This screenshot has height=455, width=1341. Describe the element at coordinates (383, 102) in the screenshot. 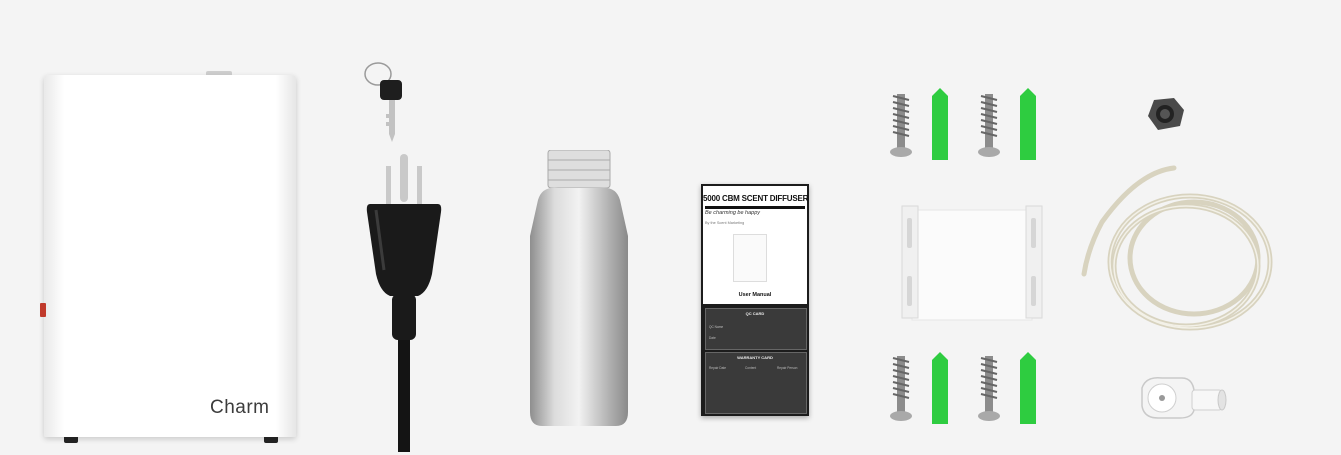

I see `key-icon` at that location.